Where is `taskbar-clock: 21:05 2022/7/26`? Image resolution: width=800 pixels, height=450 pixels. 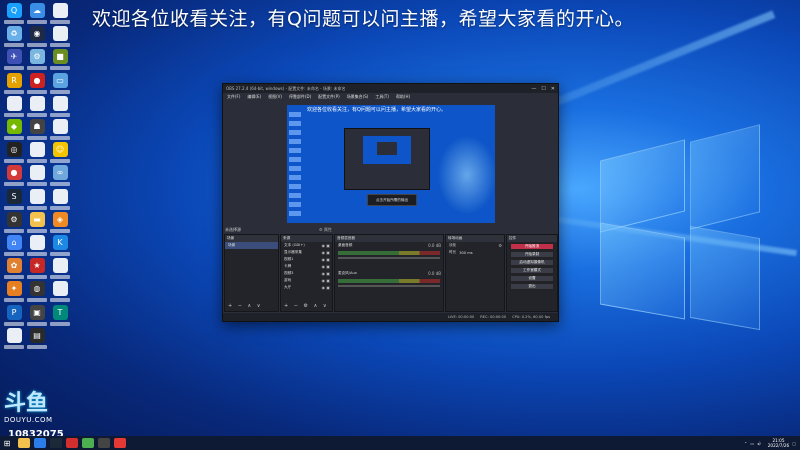 taskbar-clock: 21:05 2022/7/26 is located at coordinates (778, 443).